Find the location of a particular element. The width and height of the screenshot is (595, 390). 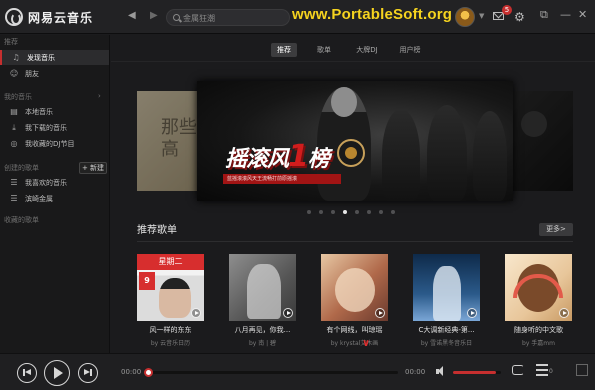

netease-logo-icon is located at coordinates (14, 17).